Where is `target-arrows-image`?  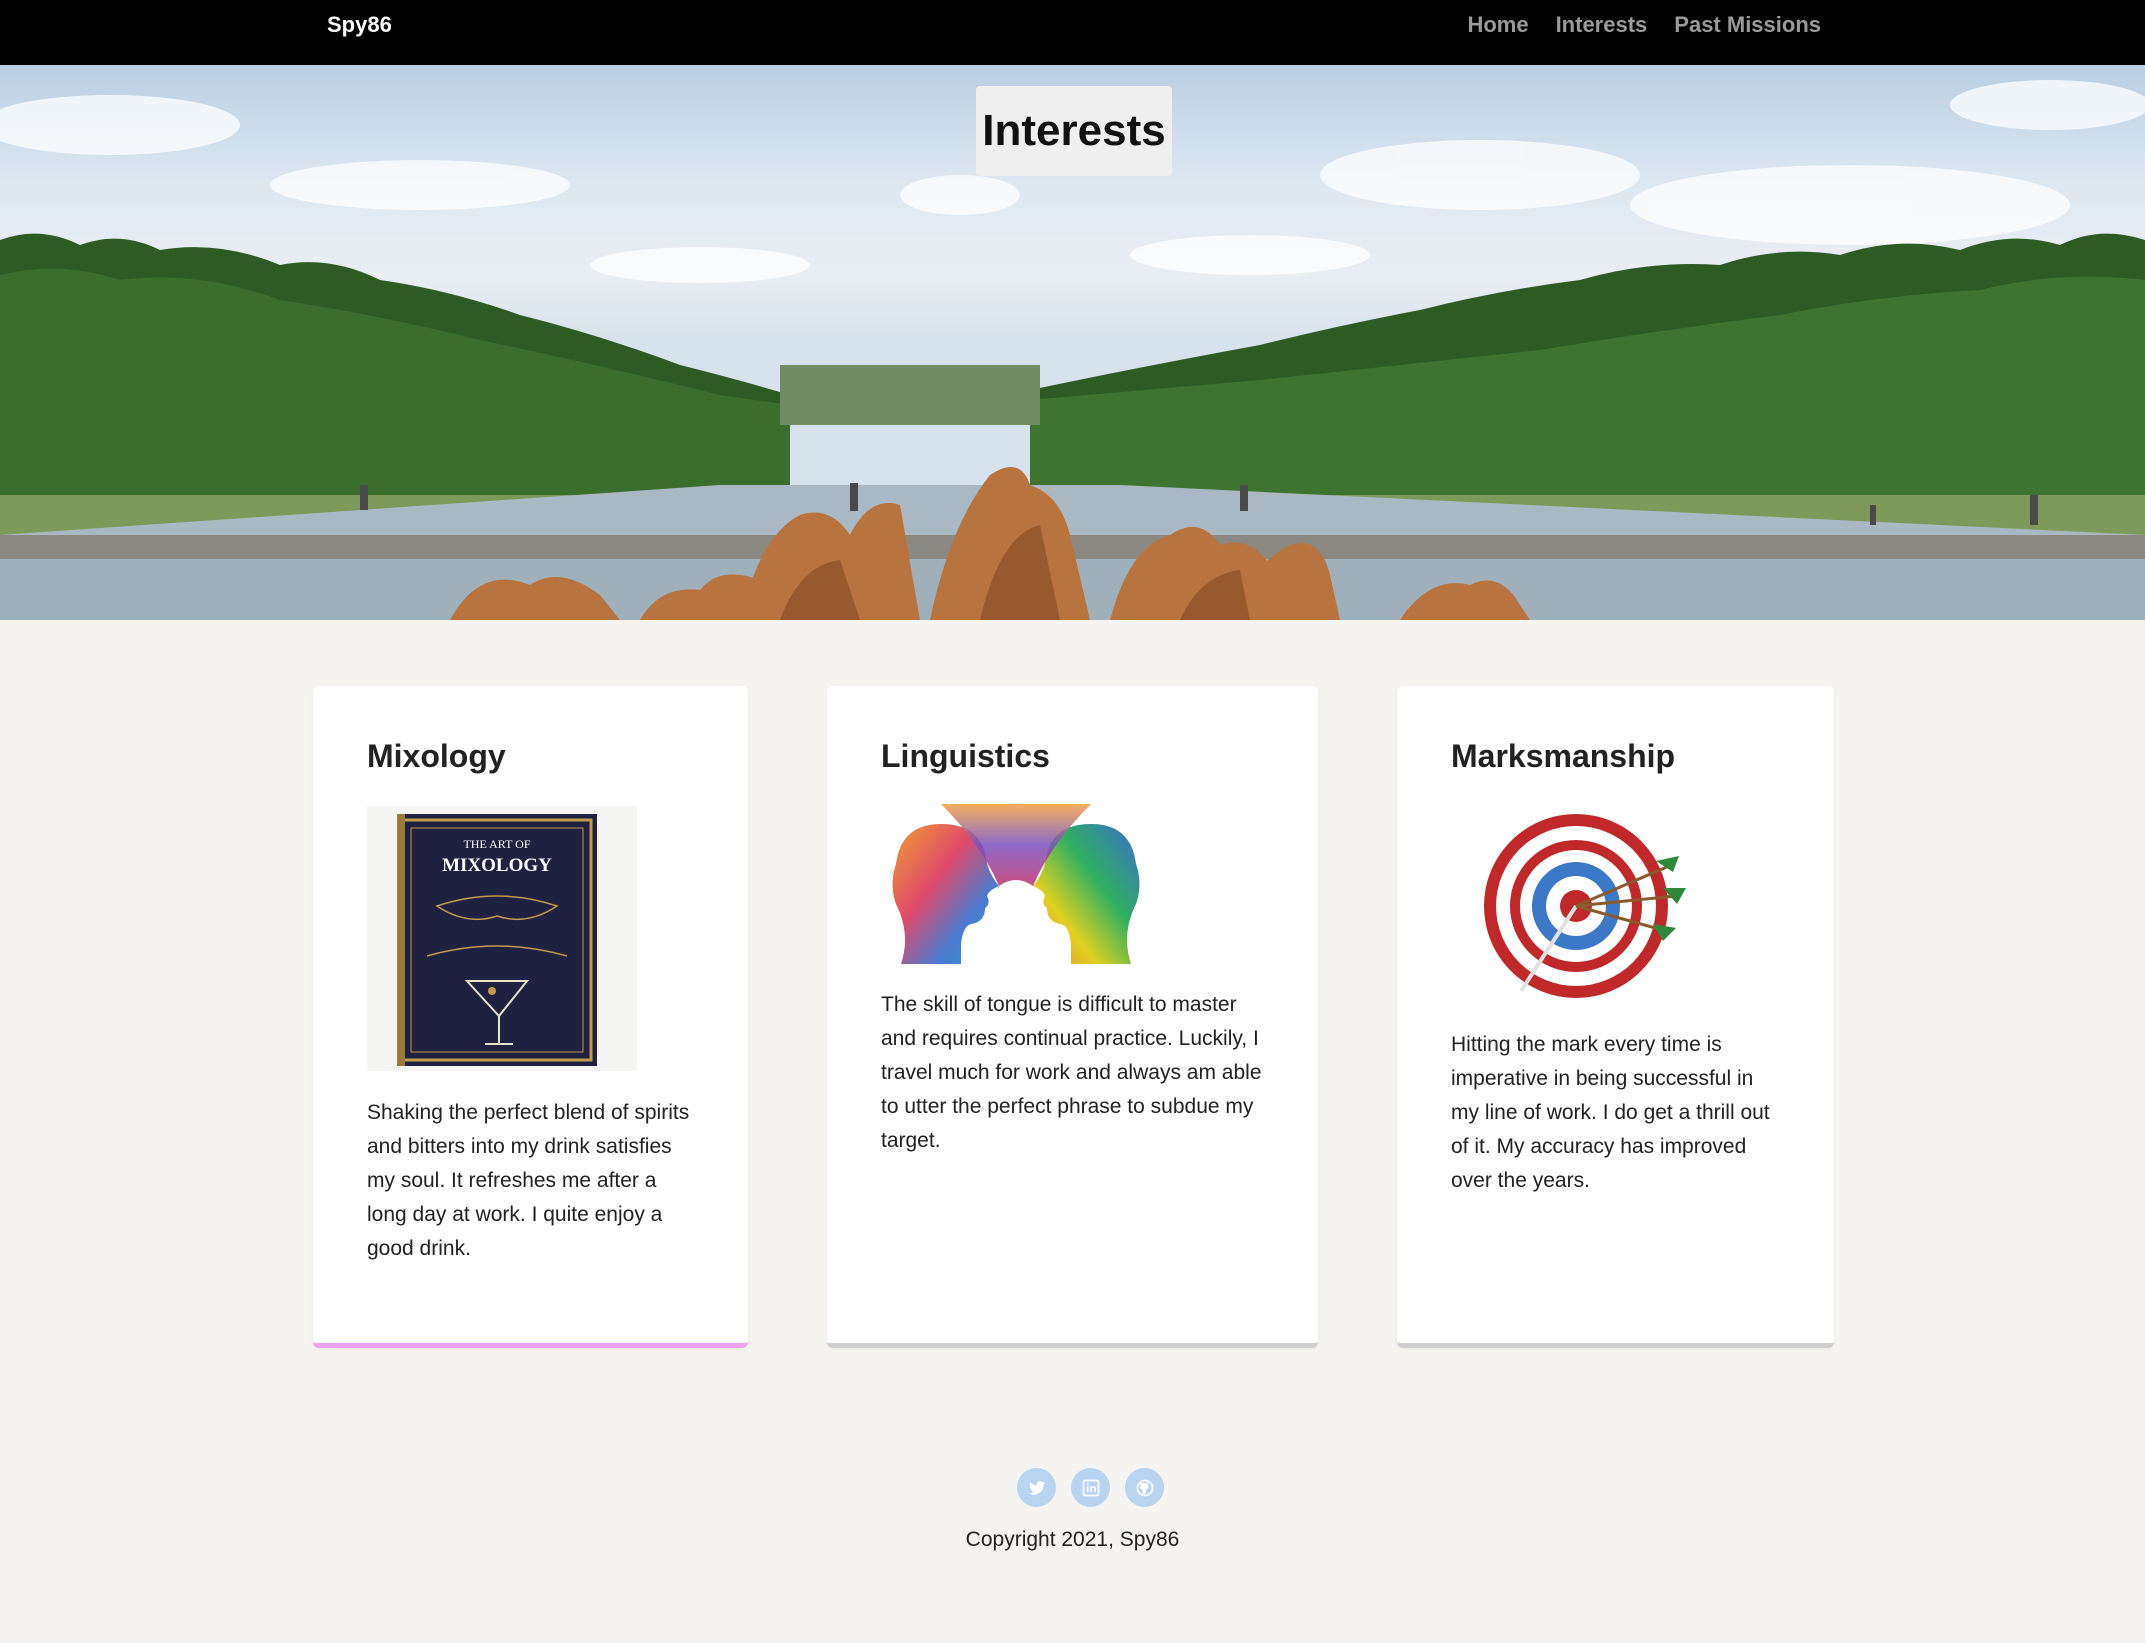 target-arrows-image is located at coordinates (1581, 906).